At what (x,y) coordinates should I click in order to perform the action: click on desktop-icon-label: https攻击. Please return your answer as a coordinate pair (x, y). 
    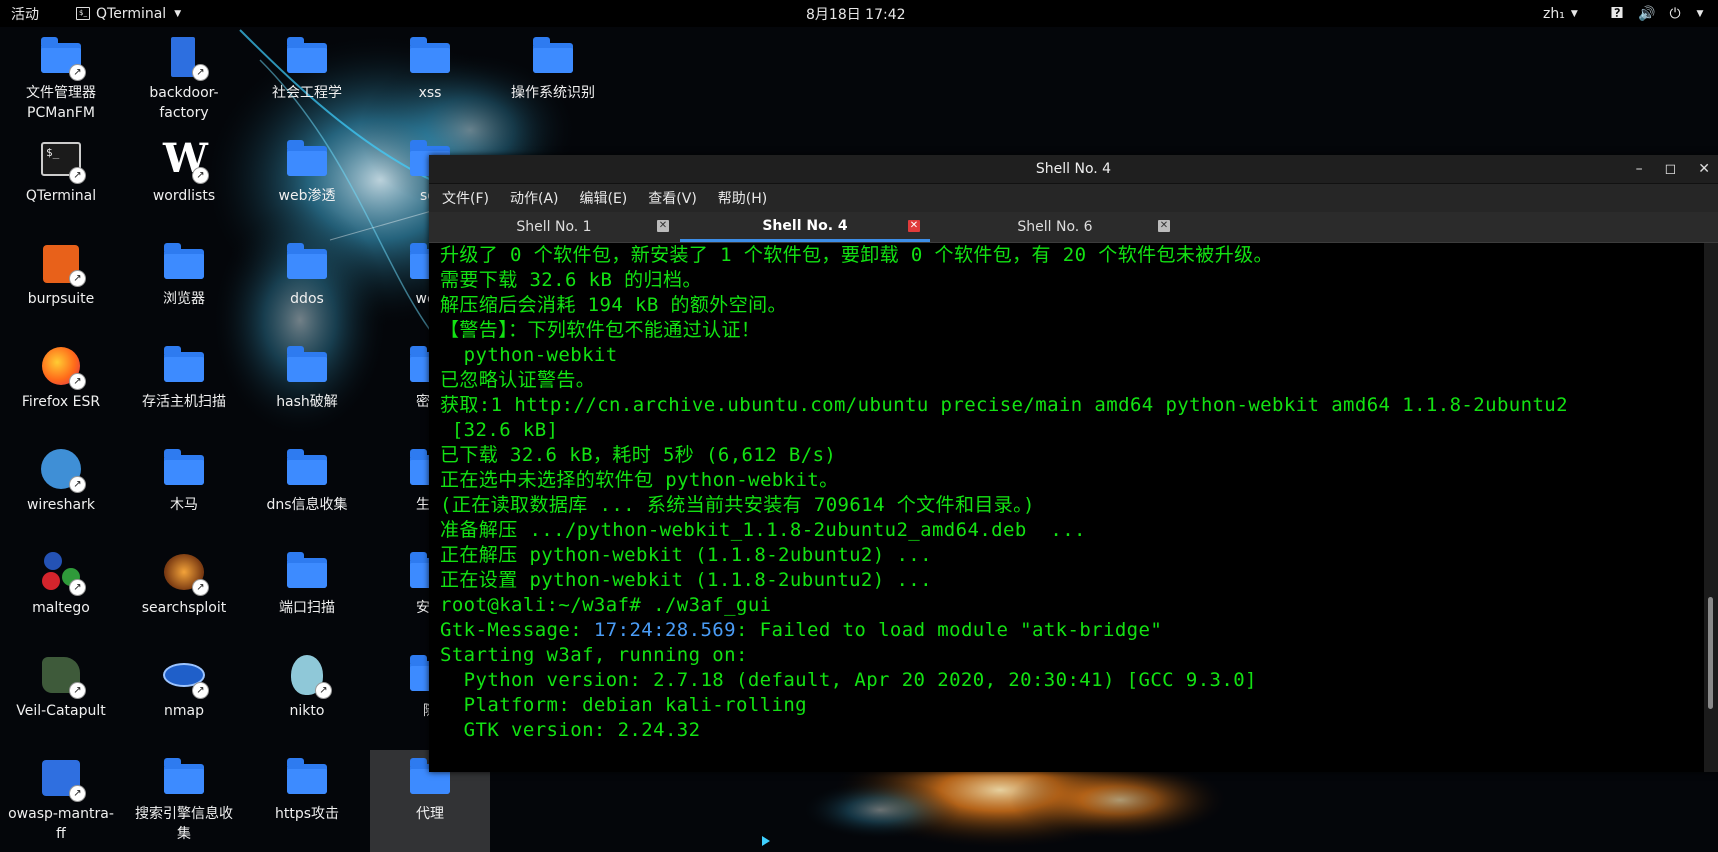
    Looking at the image, I should click on (307, 814).